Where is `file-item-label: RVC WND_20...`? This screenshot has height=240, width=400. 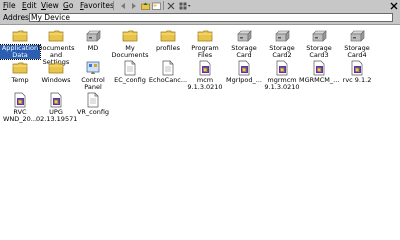 file-item-label: RVC WND_20... is located at coordinates (19, 115).